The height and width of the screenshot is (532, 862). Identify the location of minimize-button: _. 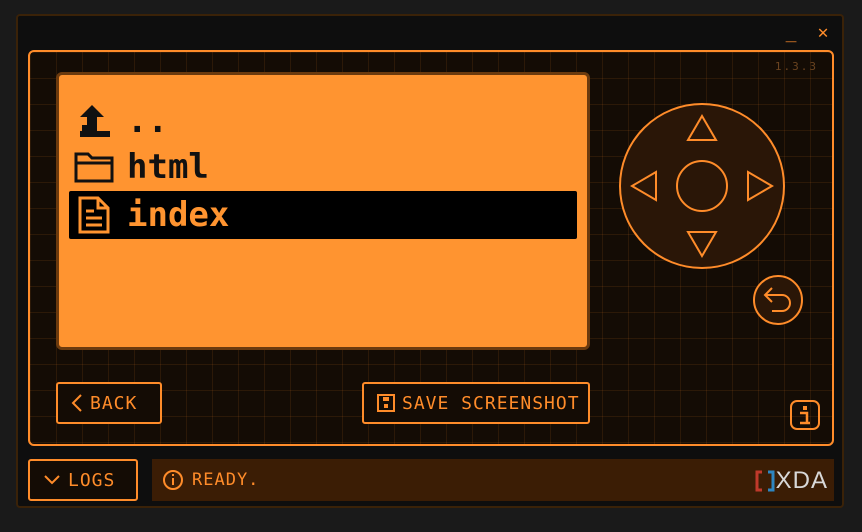
(791, 33).